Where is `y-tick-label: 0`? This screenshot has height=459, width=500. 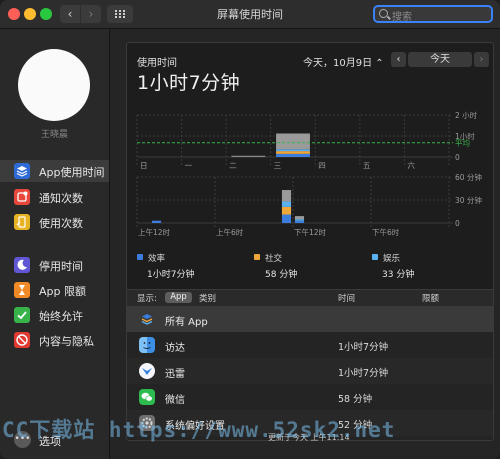 y-tick-label: 0 is located at coordinates (457, 157).